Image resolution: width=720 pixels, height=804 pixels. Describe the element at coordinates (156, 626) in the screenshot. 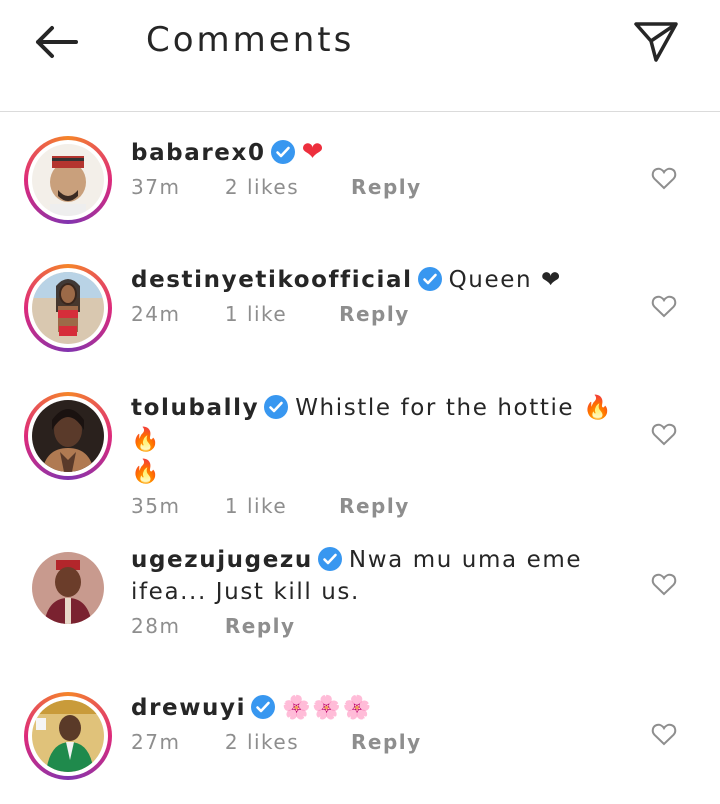

I see `comment-time: 28m` at that location.